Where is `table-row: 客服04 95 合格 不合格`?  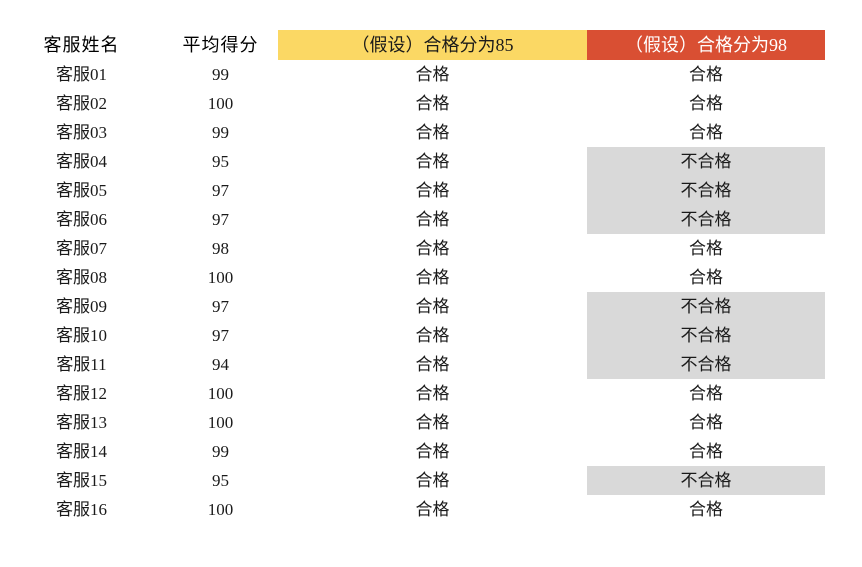 table-row: 客服04 95 合格 不合格 is located at coordinates (412, 161).